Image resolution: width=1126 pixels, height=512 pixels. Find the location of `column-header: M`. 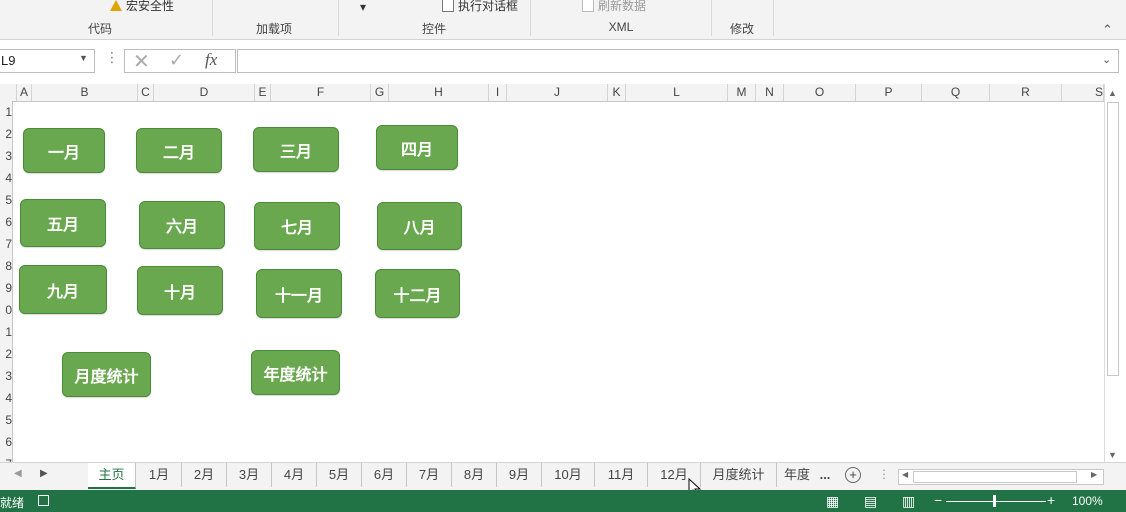

column-header: M is located at coordinates (742, 92).